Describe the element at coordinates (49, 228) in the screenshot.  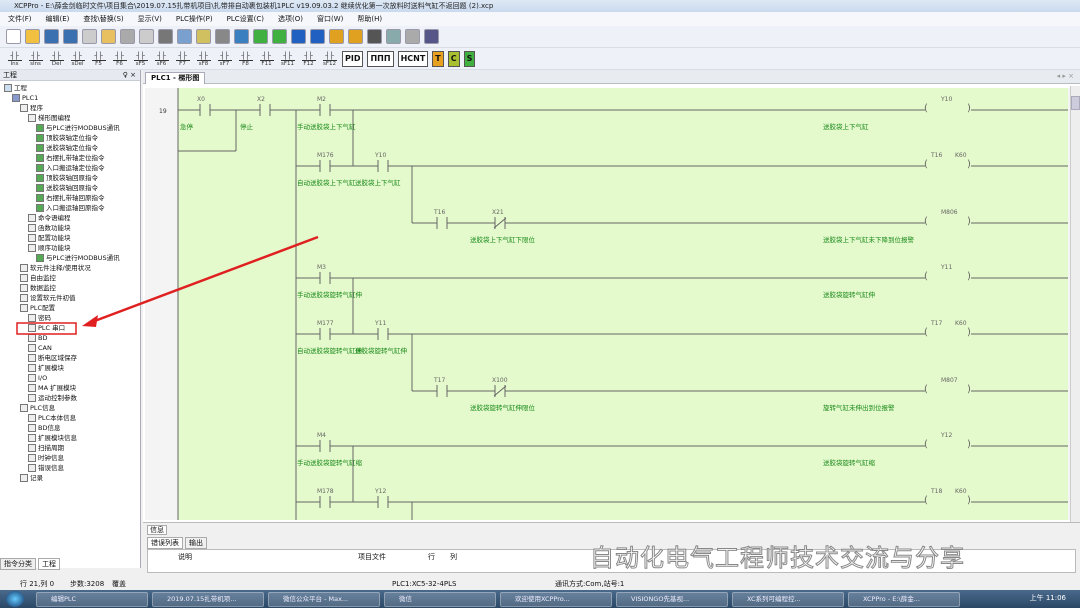
I see `tree-item: 函数功能块` at that location.